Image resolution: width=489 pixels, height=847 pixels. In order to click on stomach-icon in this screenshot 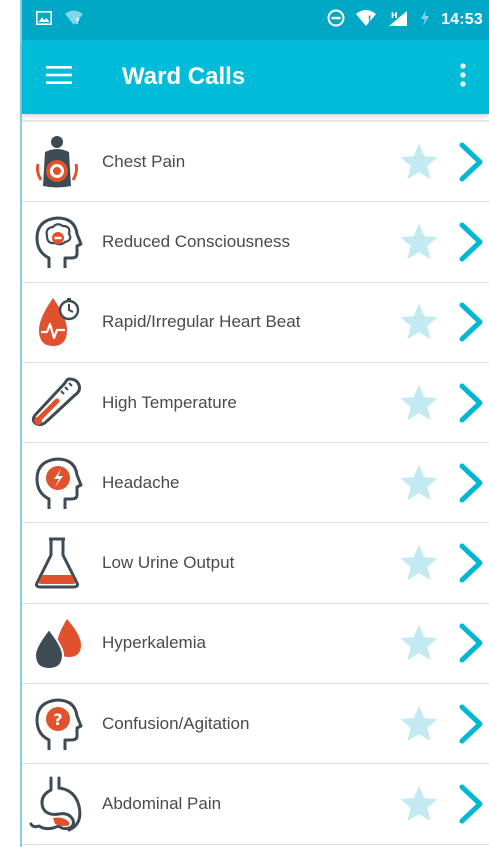, I will do `click(57, 804)`.